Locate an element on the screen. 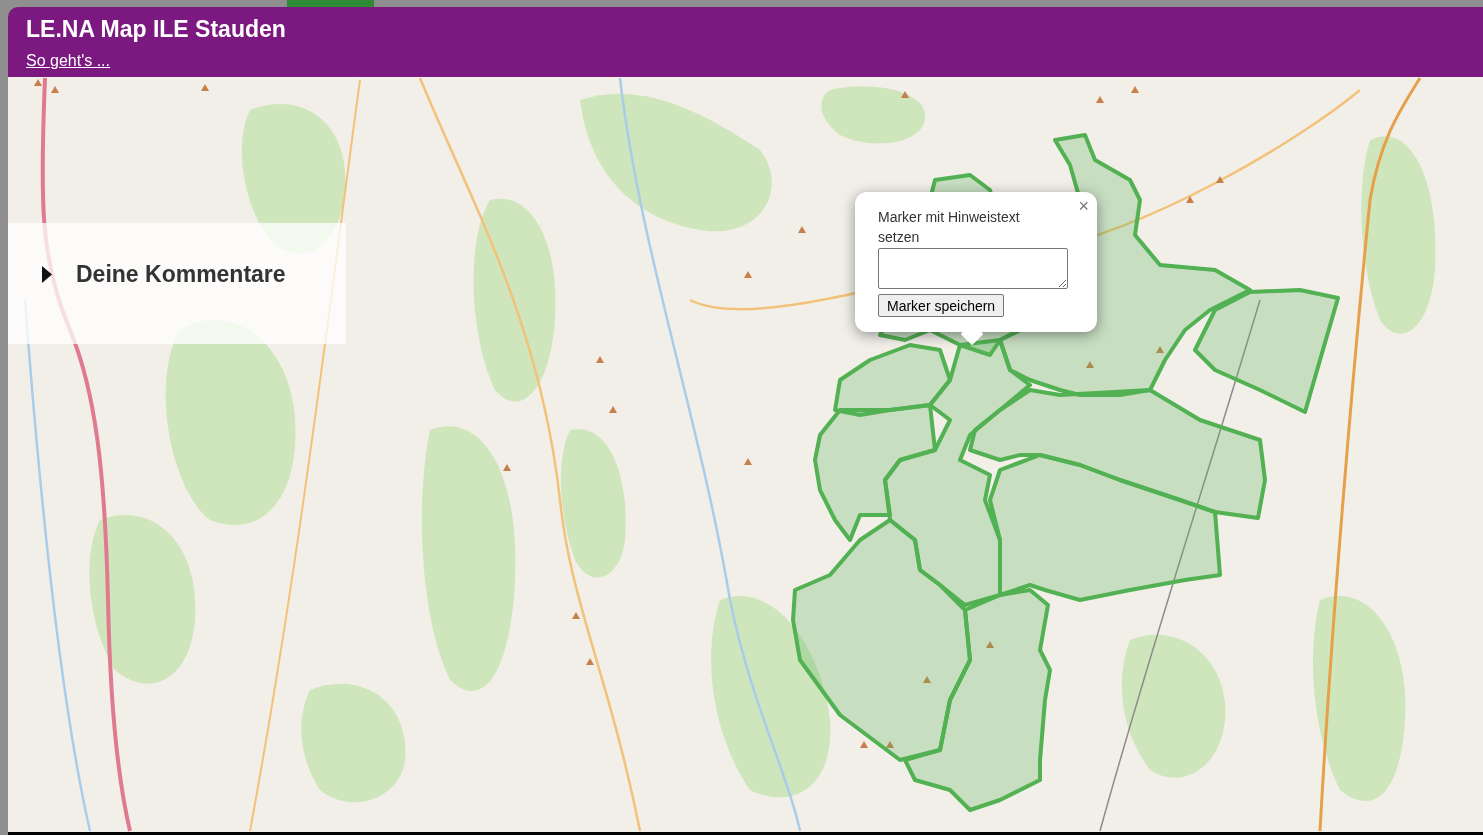  save-marker-button: Marker speichern is located at coordinates (941, 305).